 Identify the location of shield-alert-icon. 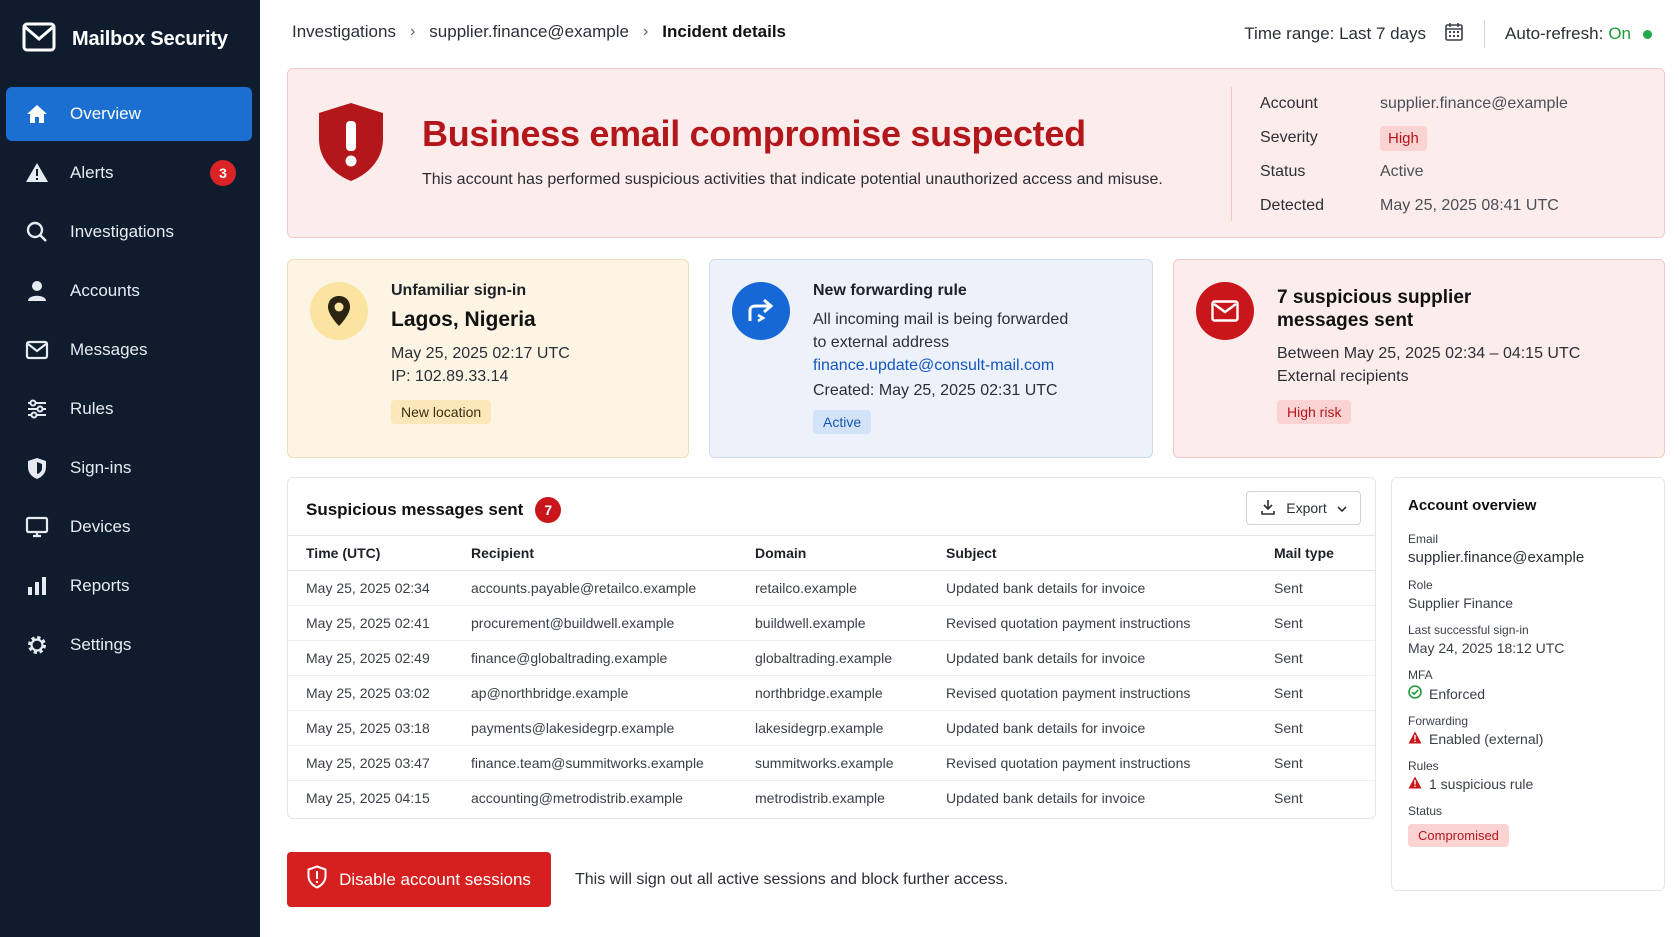
(351, 144).